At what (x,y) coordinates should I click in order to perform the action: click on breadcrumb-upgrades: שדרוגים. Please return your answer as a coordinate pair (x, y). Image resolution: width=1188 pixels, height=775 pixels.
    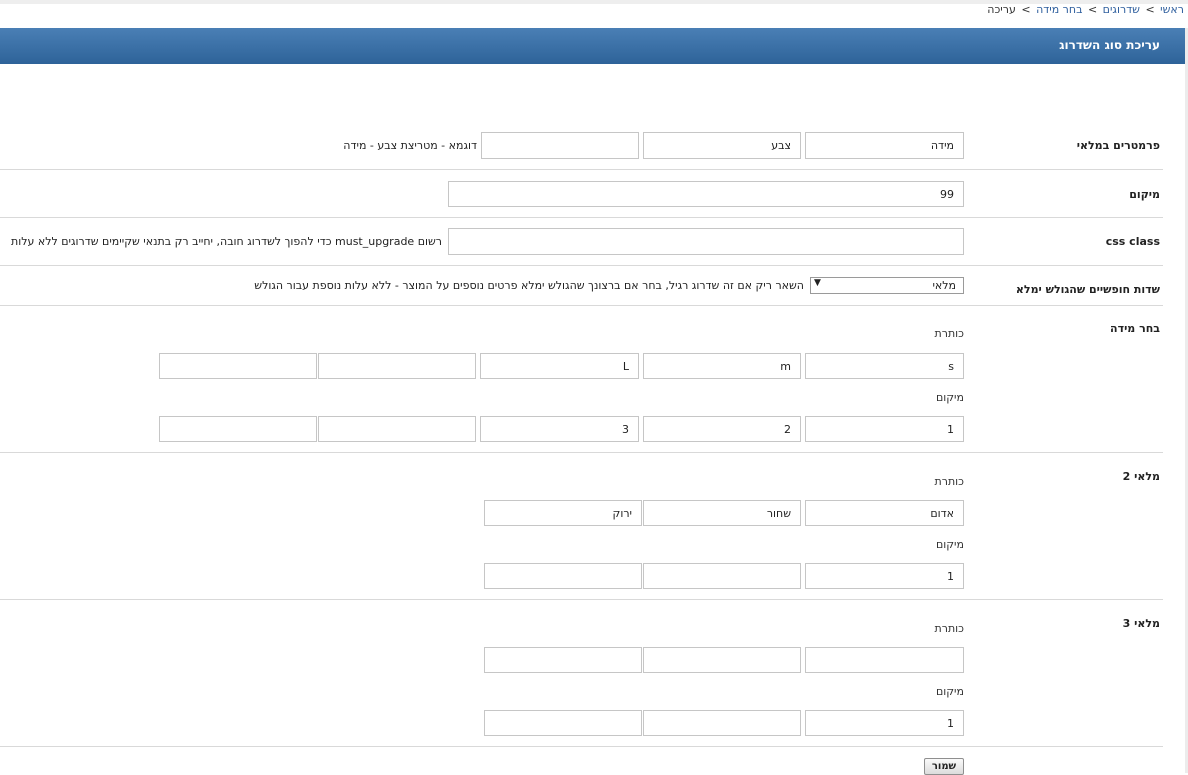
    Looking at the image, I should click on (1121, 9).